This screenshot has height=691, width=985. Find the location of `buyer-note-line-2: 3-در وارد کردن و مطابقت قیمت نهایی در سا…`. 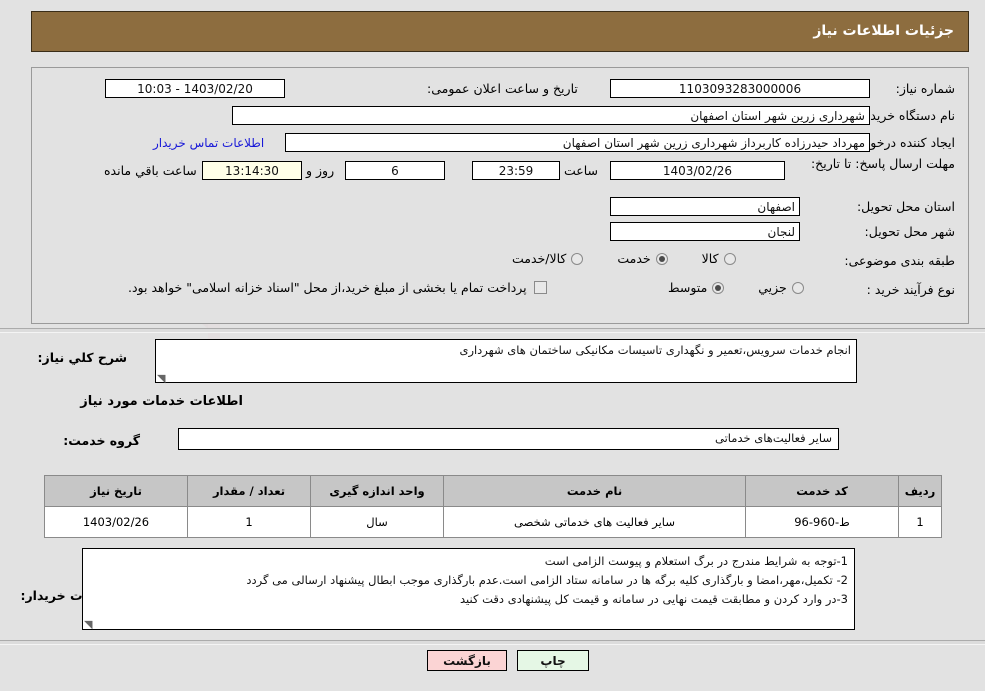

buyer-note-line-2: 3-در وارد کردن و مطابقت قیمت نهایی در سا… is located at coordinates (654, 599).